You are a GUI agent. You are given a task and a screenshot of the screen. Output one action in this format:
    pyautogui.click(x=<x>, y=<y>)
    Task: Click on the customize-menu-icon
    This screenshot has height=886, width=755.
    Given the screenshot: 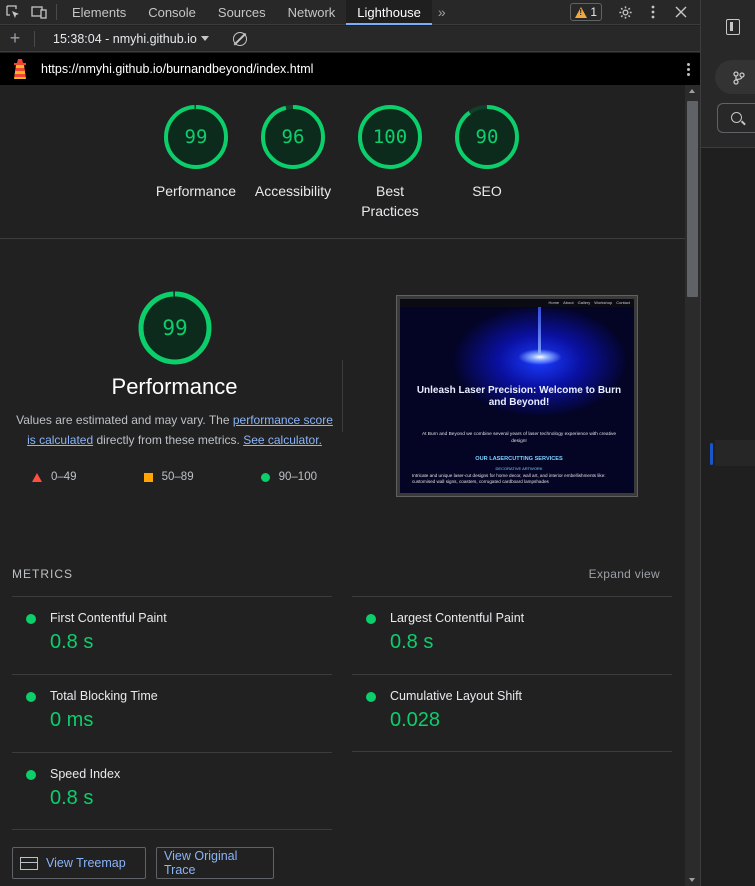 What is the action you would take?
    pyautogui.click(x=653, y=12)
    